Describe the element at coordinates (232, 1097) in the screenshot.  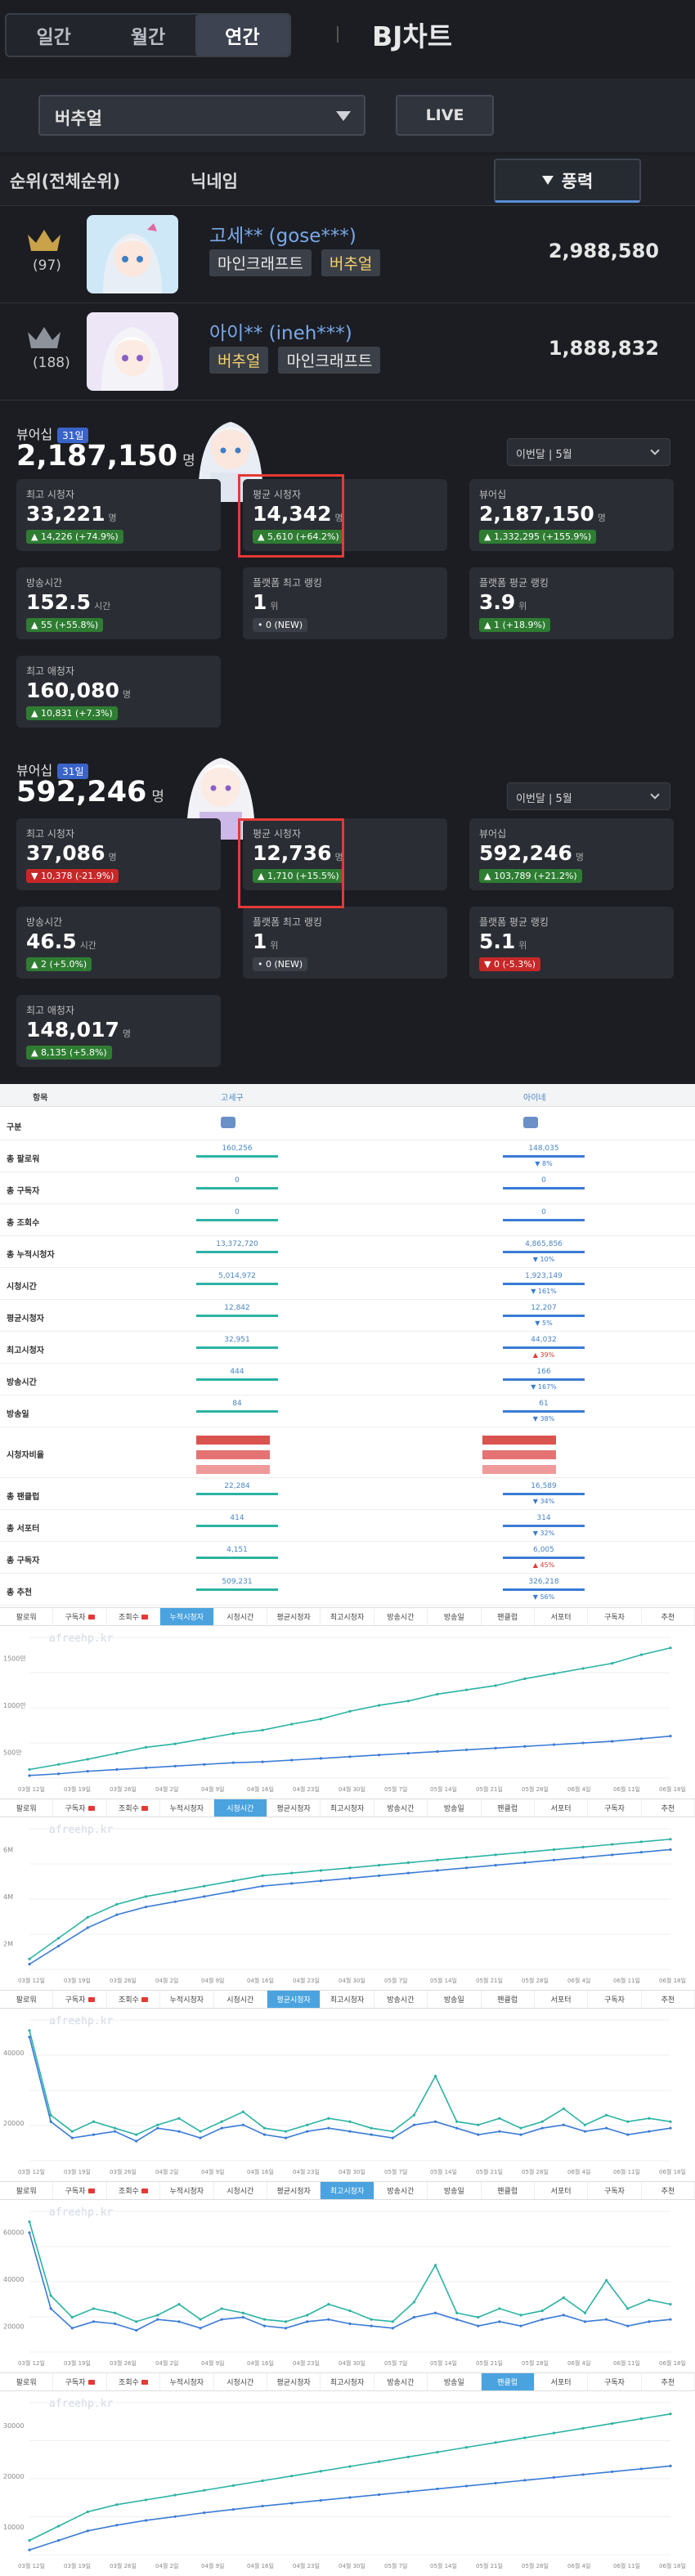
I see `bj-a-column-header: 고세구` at that location.